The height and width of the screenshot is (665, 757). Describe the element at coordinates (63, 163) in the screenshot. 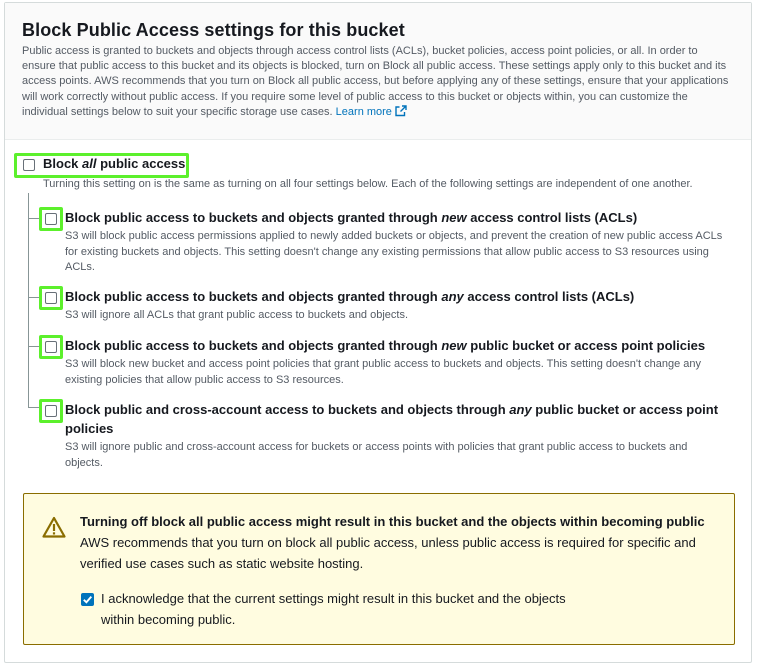

I see `block-all-label-pre: Block` at that location.